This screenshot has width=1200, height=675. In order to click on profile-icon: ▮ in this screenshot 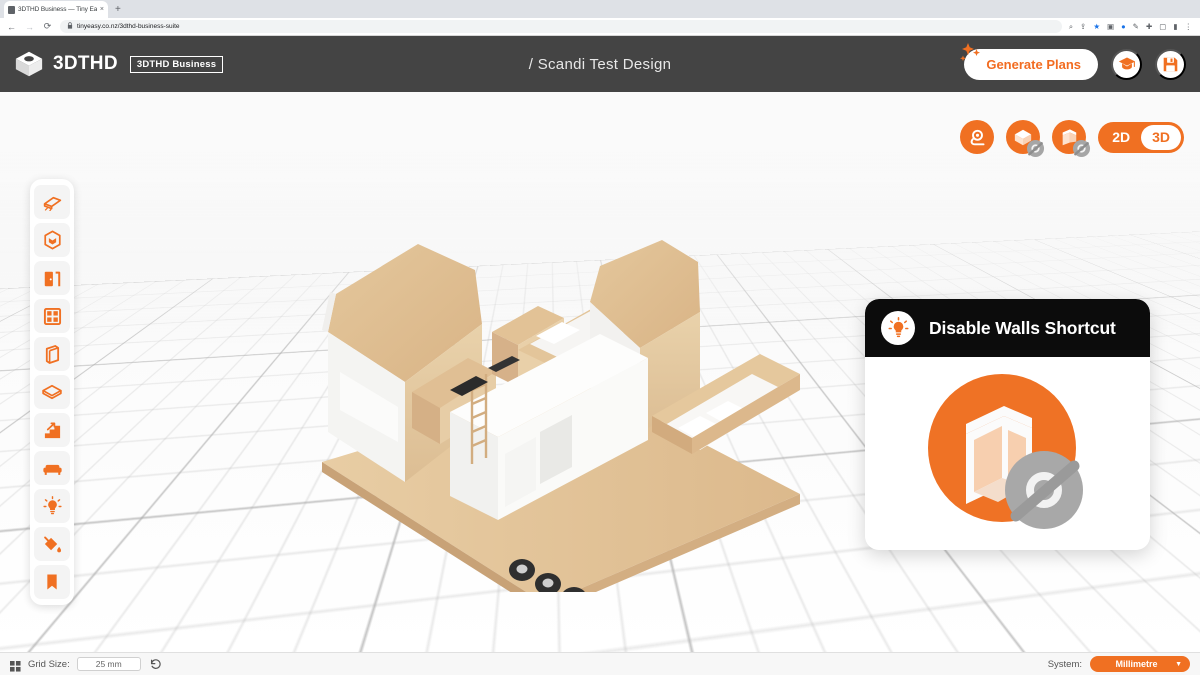, I will do `click(1175, 27)`.